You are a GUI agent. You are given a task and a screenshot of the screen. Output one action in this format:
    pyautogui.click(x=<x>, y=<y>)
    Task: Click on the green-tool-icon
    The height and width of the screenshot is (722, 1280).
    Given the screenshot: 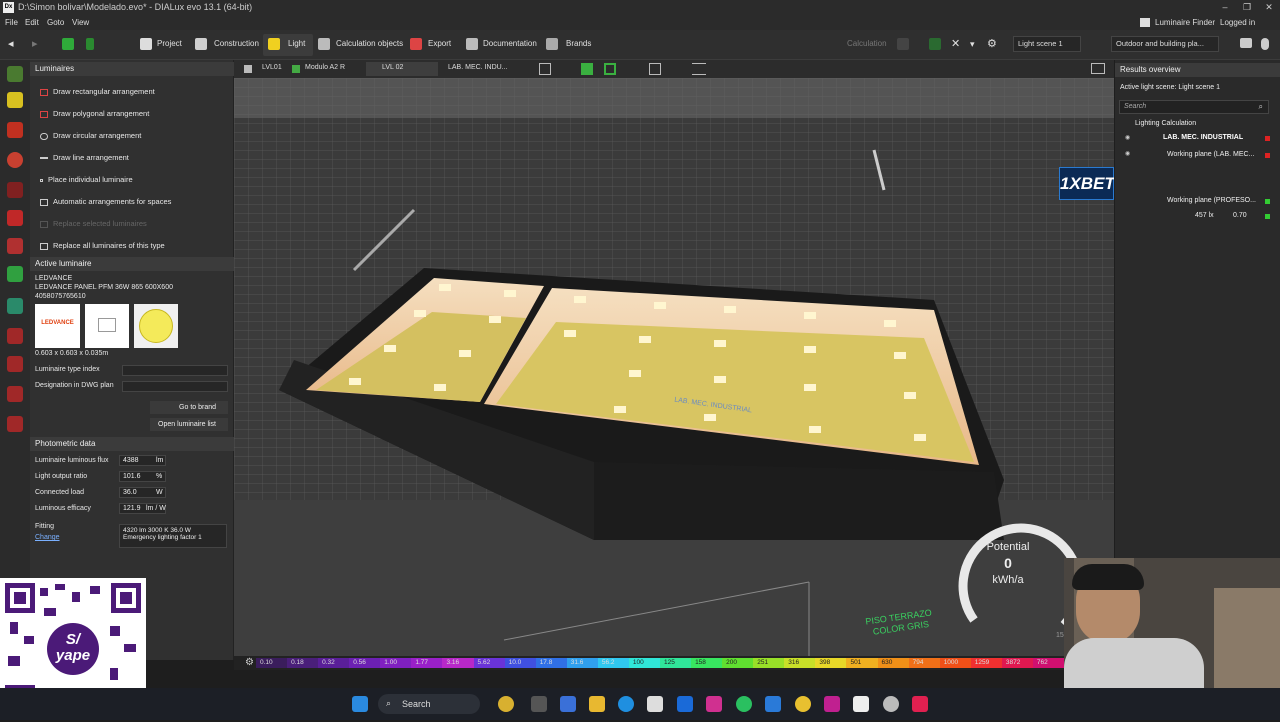 What is the action you would take?
    pyautogui.click(x=15, y=274)
    